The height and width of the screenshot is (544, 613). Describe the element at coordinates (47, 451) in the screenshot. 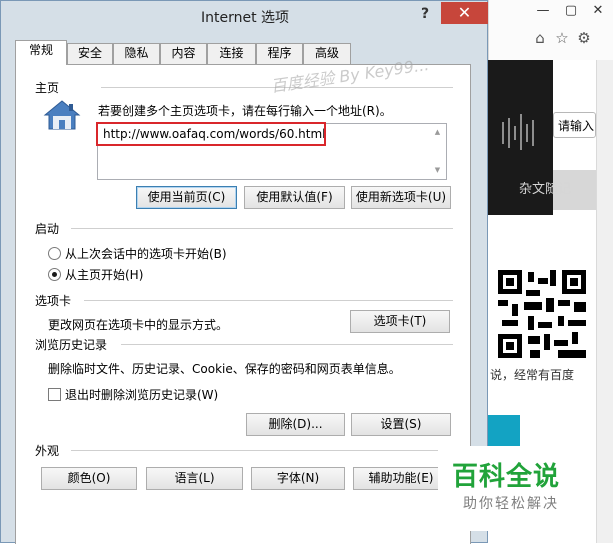

I see `appearance-section-label: 外观` at that location.